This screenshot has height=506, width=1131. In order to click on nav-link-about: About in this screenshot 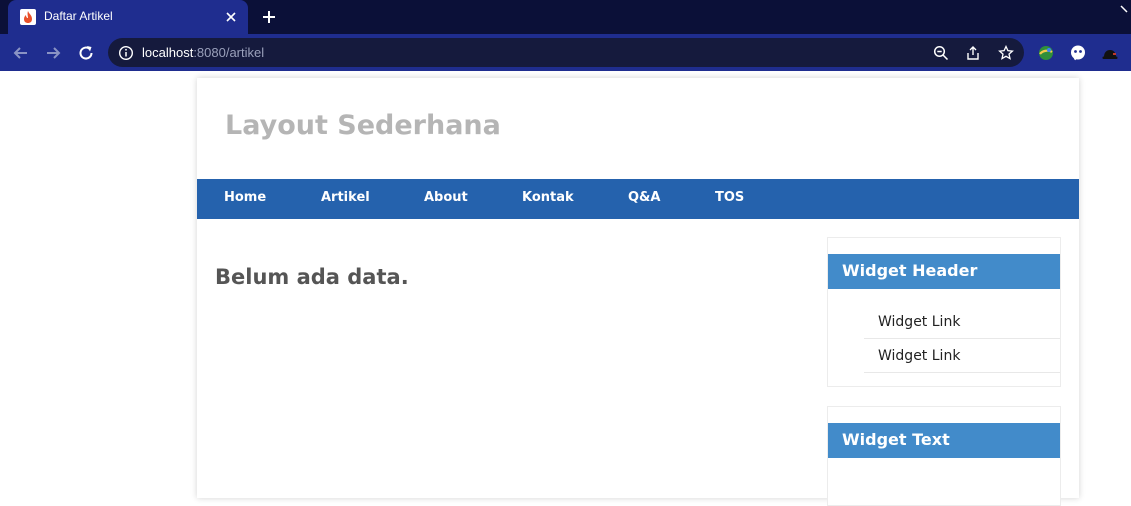, I will do `click(446, 197)`.